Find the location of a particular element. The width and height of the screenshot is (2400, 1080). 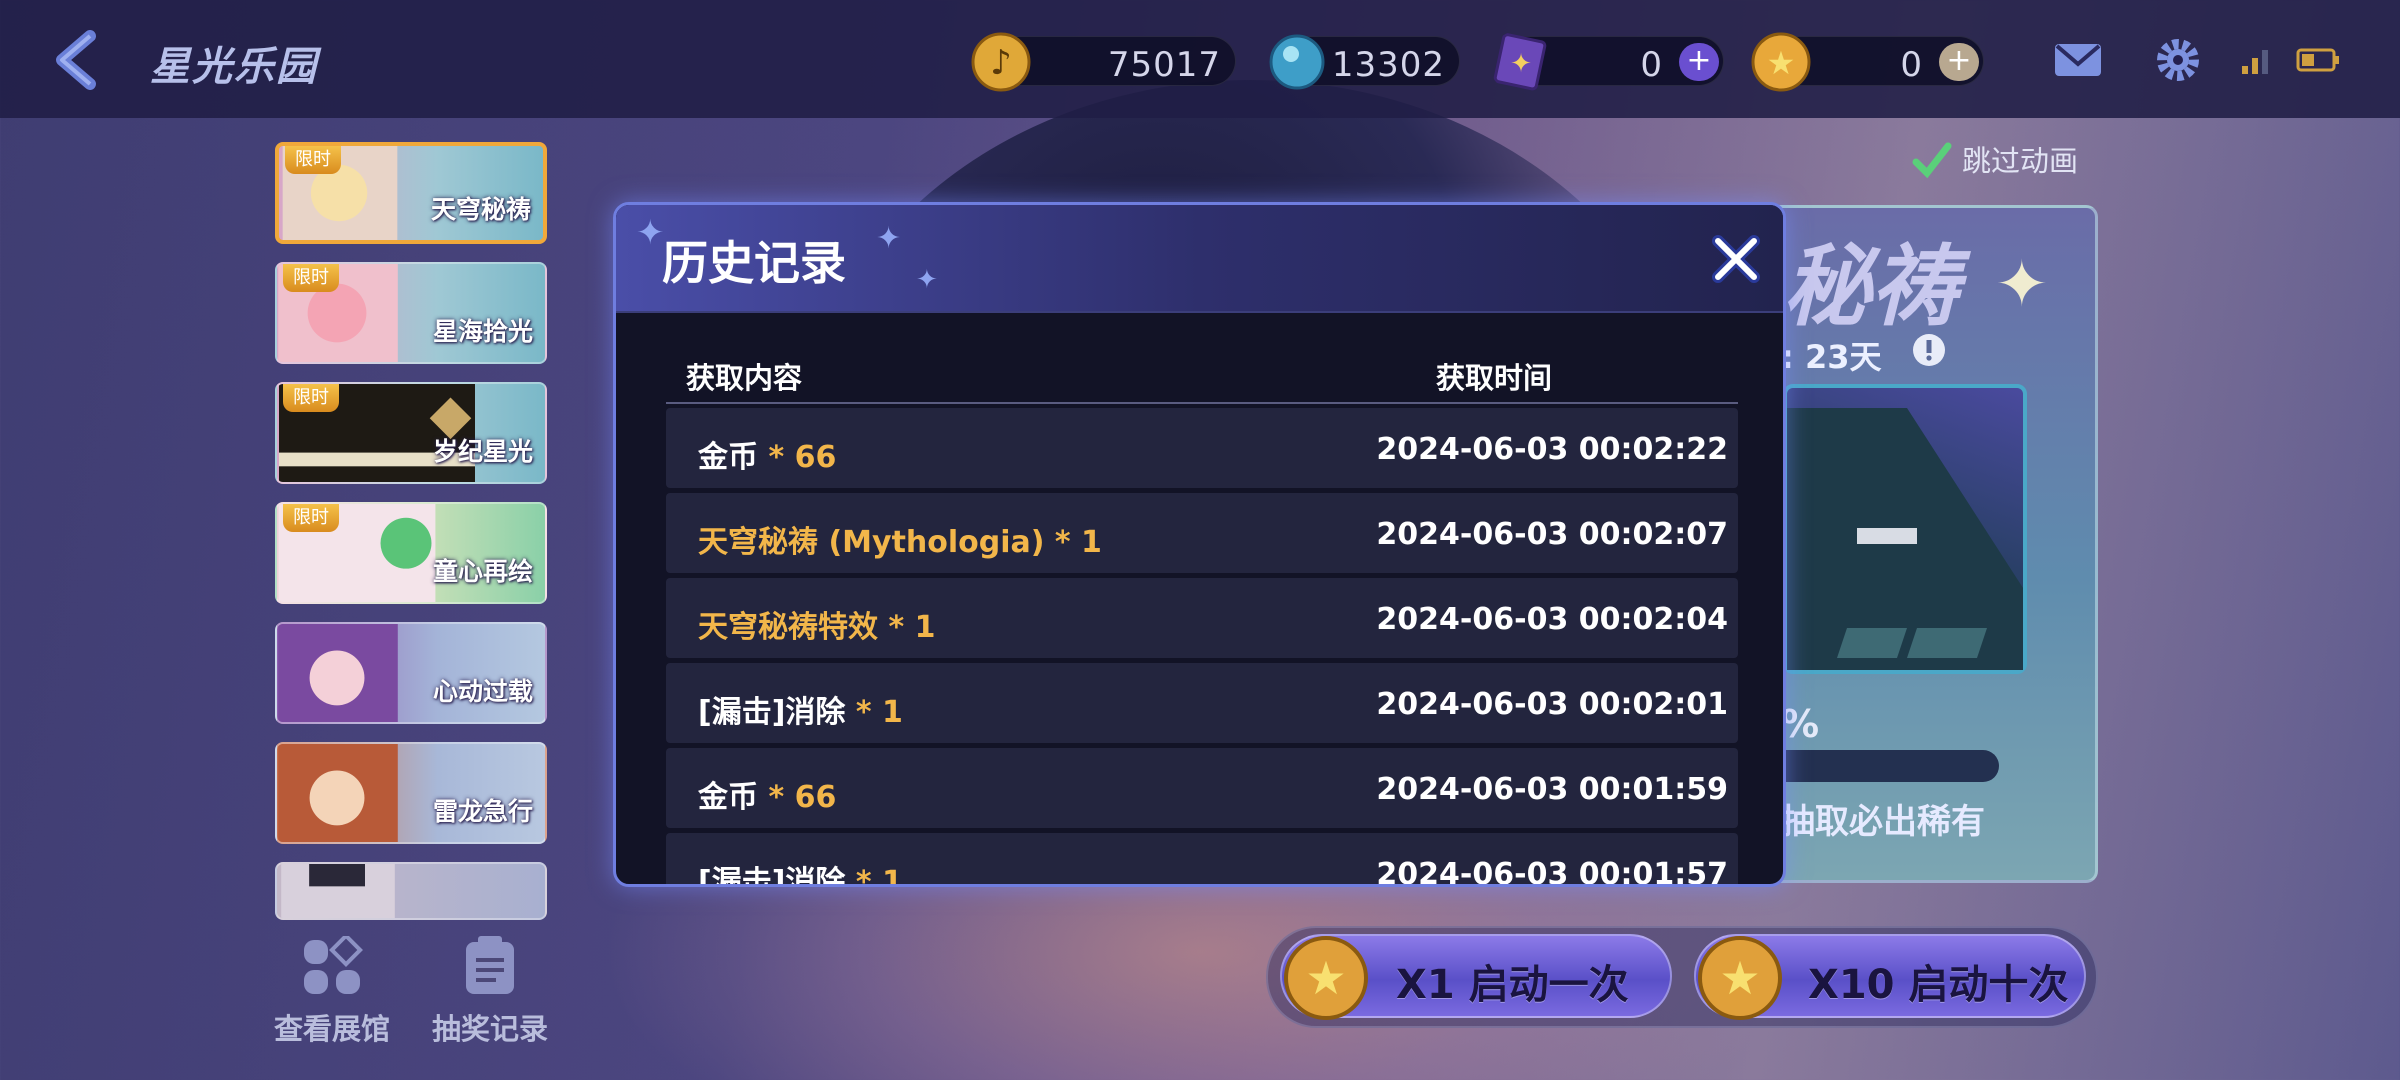

sidebar-item-suiji: 限时 岁纪星光 is located at coordinates (411, 433).